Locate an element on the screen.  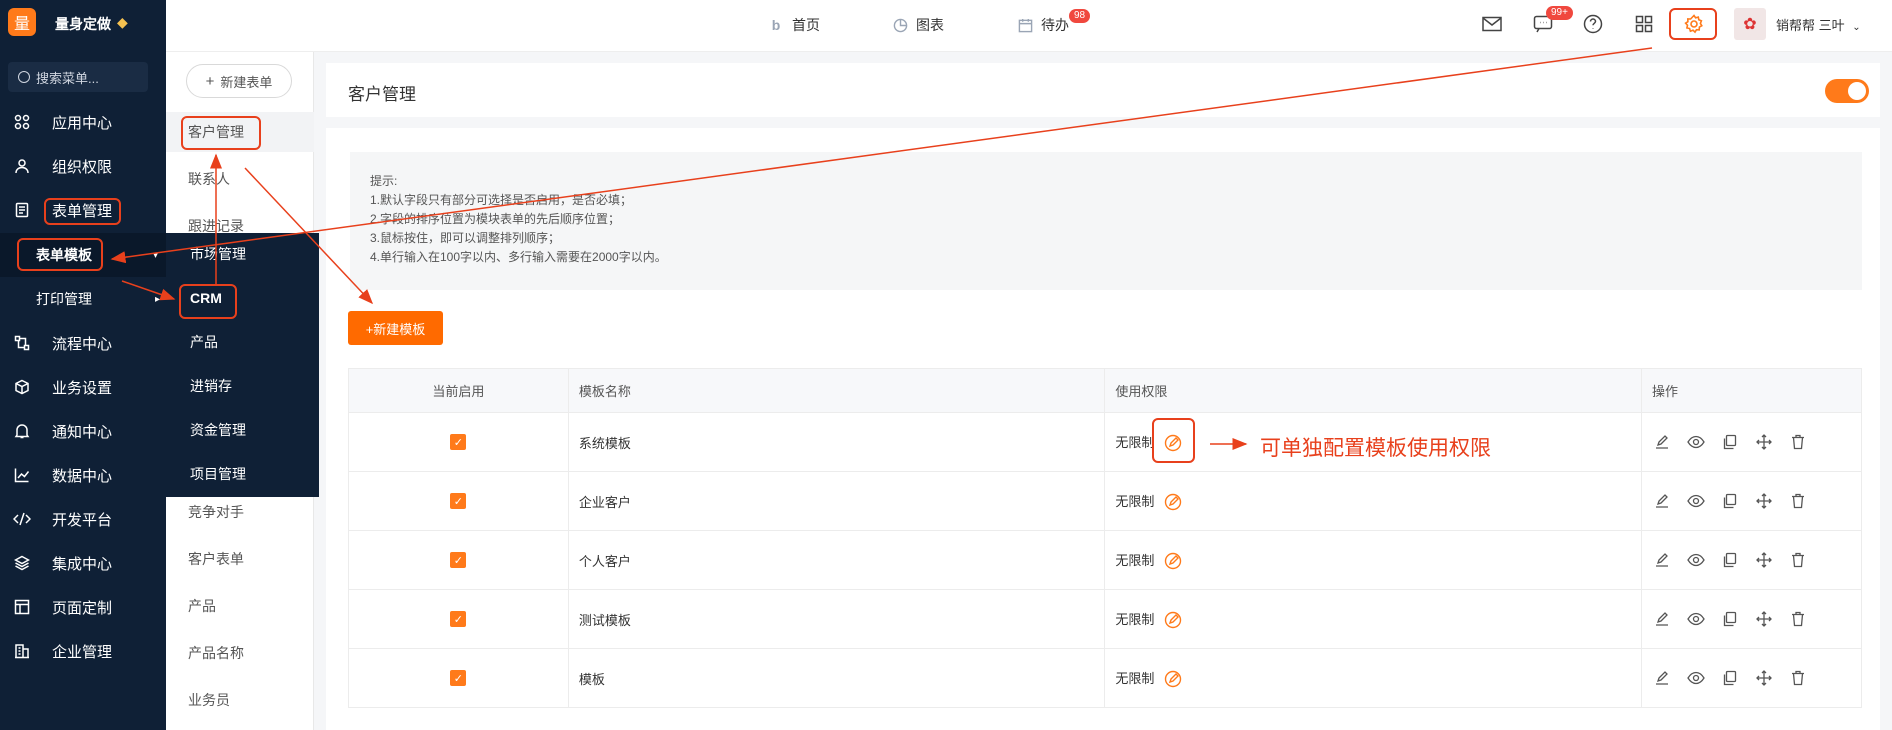
avatar: ✿ is located at coordinates (1750, 24).